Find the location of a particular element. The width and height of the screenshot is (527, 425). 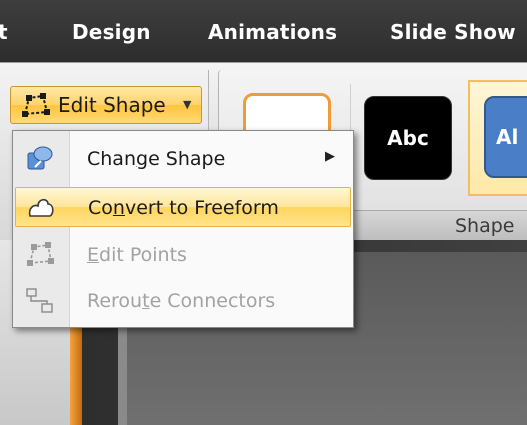

edit-points-icon is located at coordinates (40, 254).